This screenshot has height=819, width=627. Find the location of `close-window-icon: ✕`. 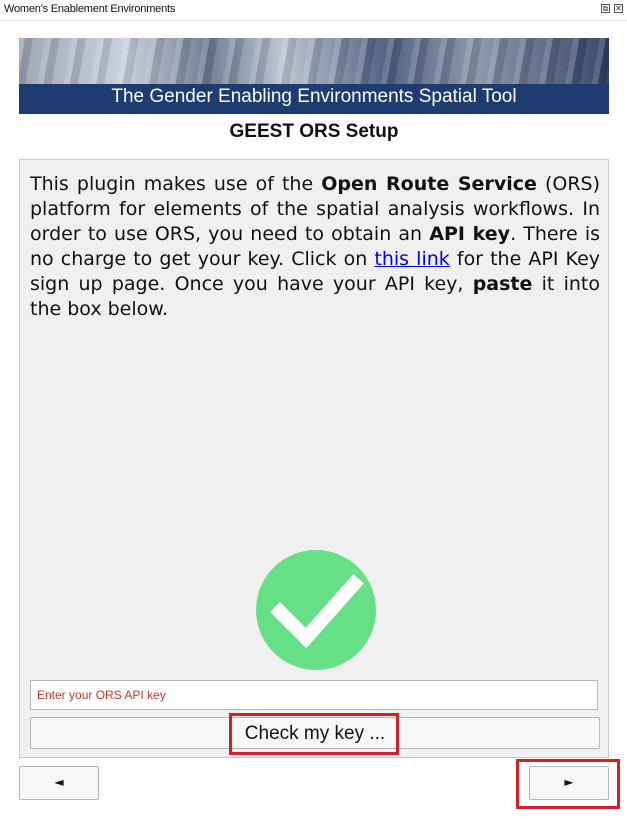

close-window-icon: ✕ is located at coordinates (618, 8).